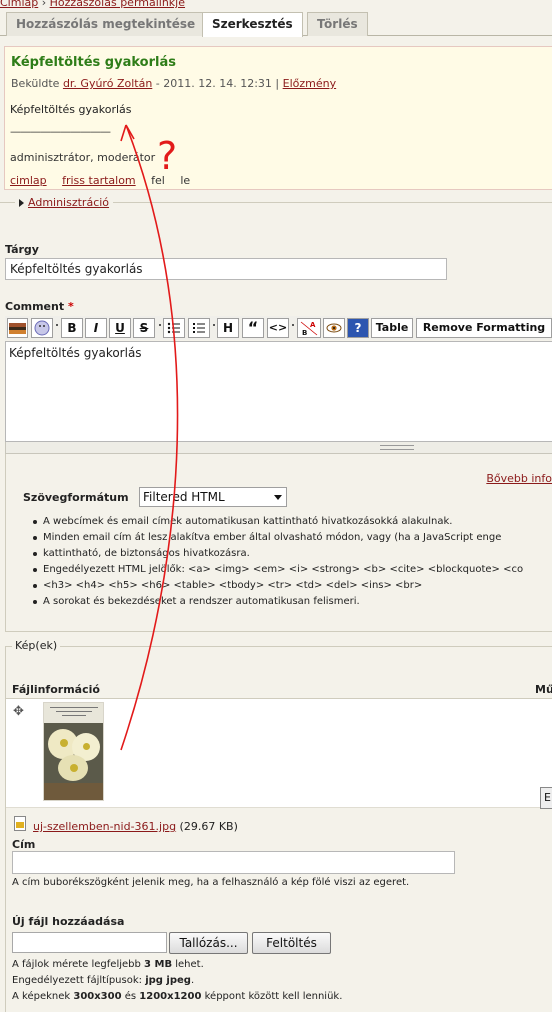 The width and height of the screenshot is (552, 1012). What do you see at coordinates (78, 964) in the screenshot?
I see `size-limit-prefix: A fájlok mérete legfeljebb` at bounding box center [78, 964].